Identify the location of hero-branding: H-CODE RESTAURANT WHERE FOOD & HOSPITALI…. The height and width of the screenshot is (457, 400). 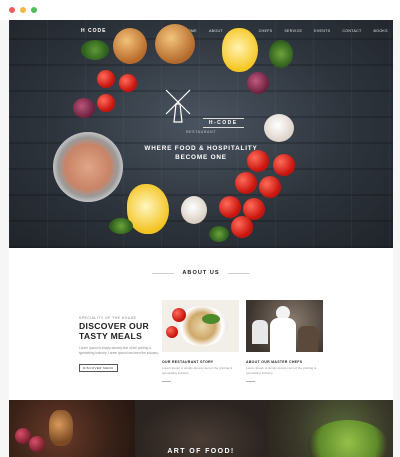
(201, 123).